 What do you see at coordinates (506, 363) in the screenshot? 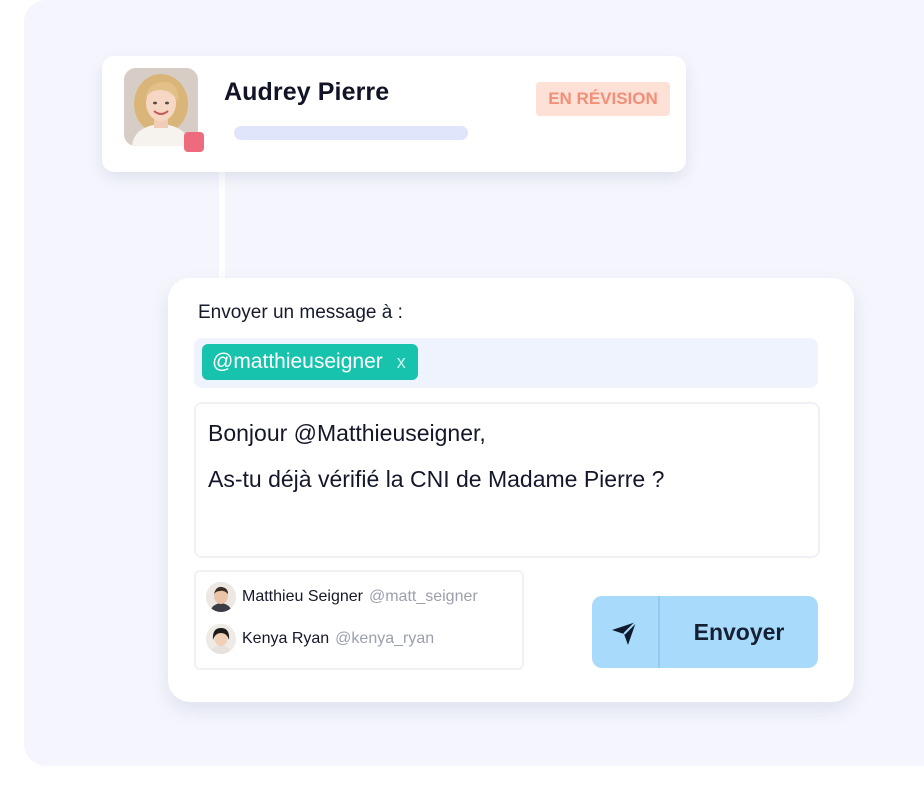
I see `recipient-field: @matthieuseigner x` at bounding box center [506, 363].